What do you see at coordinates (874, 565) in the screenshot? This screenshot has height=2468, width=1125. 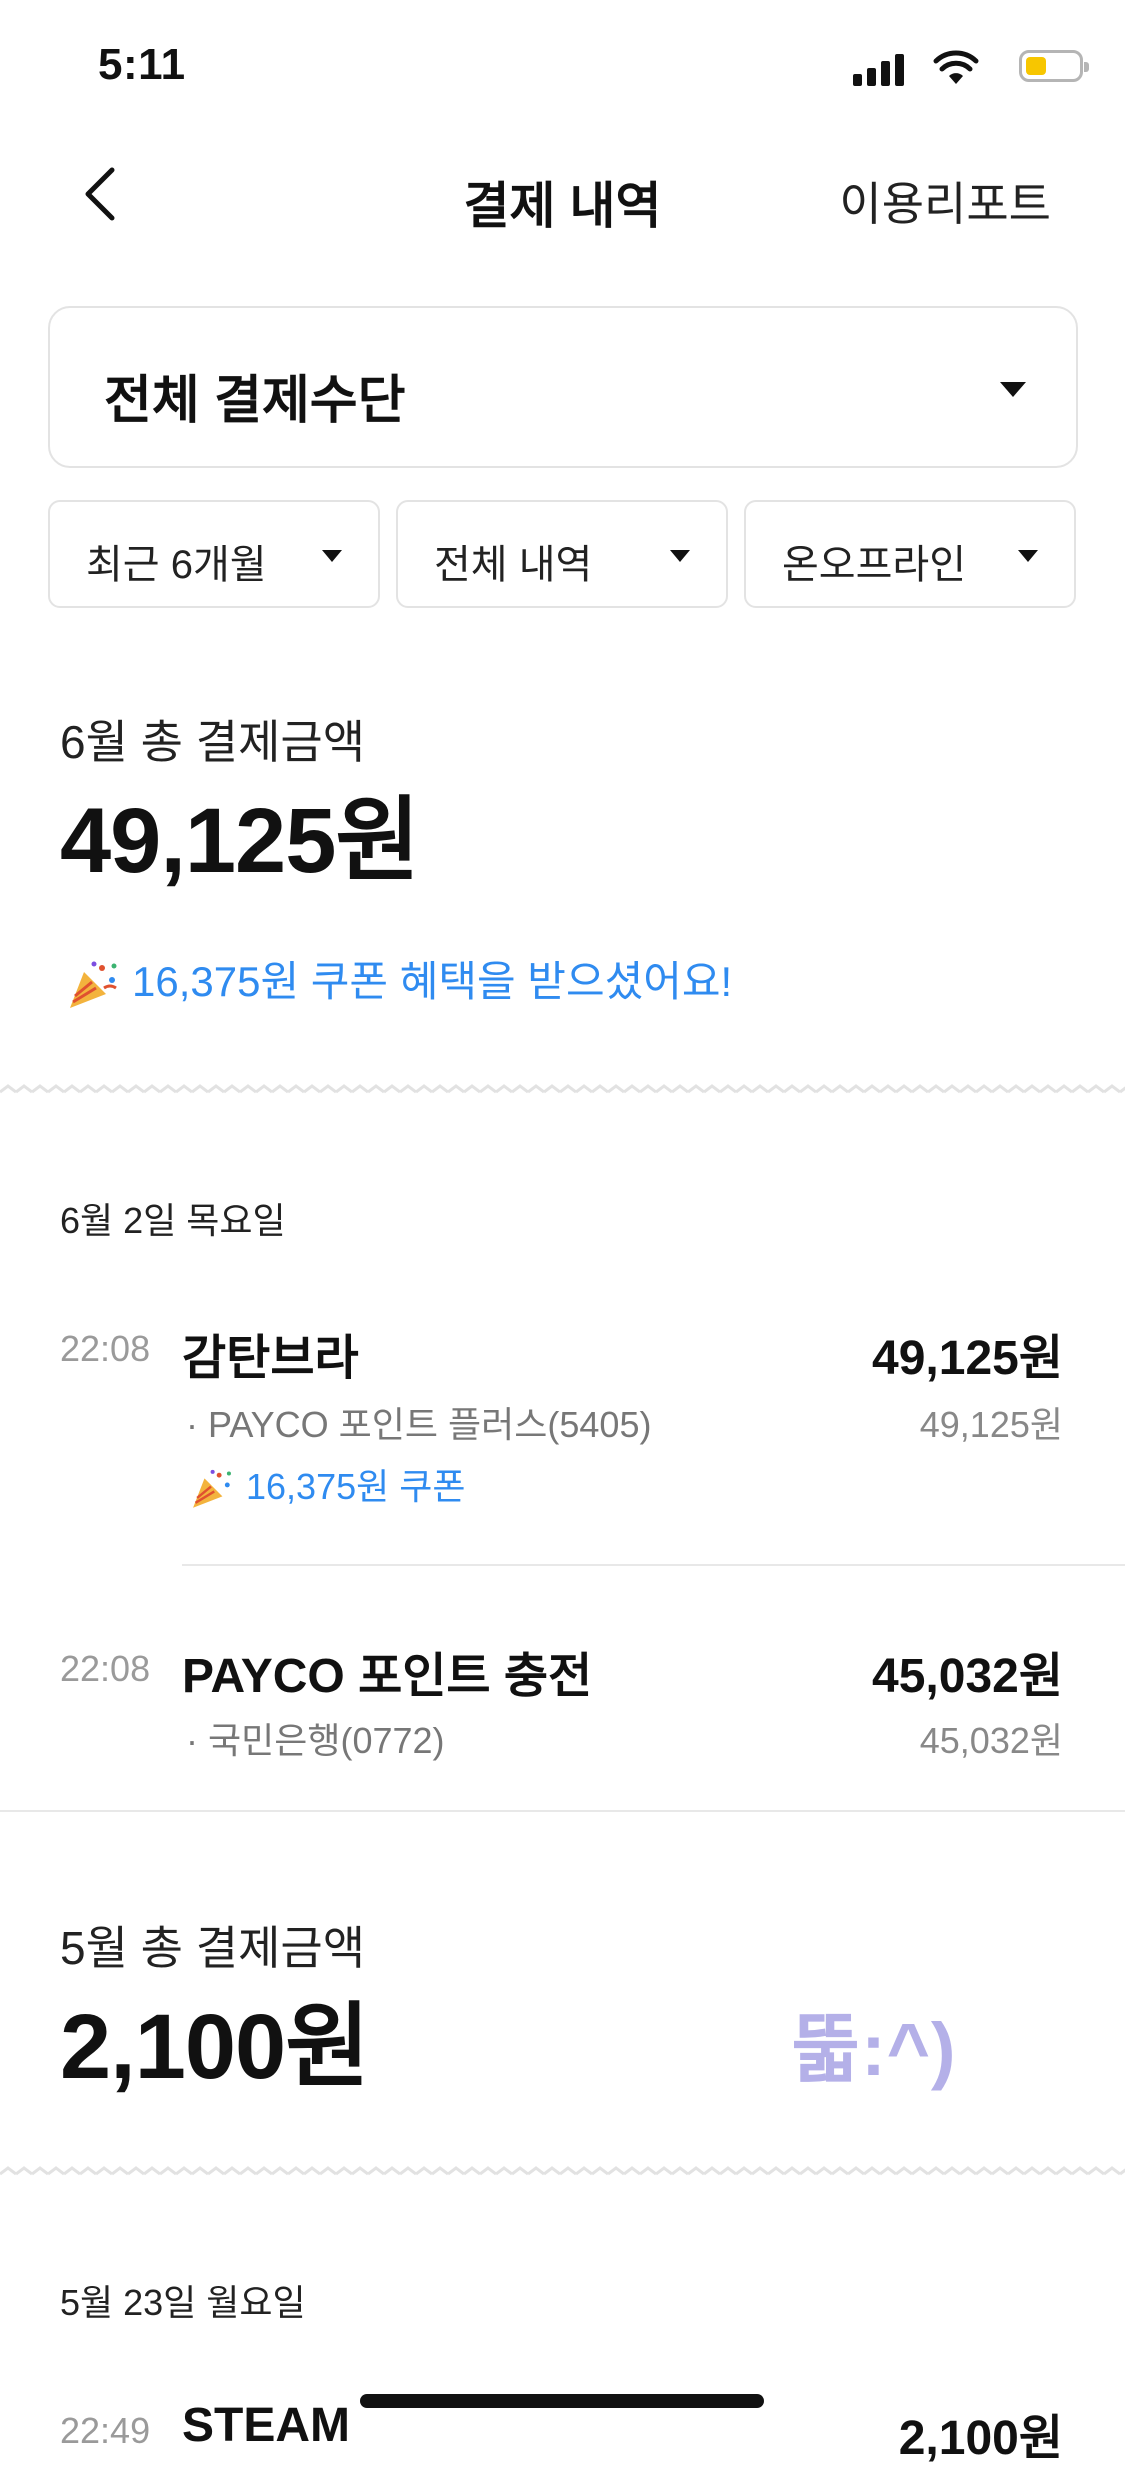 I see `channel-filter-label: 온오프라인` at bounding box center [874, 565].